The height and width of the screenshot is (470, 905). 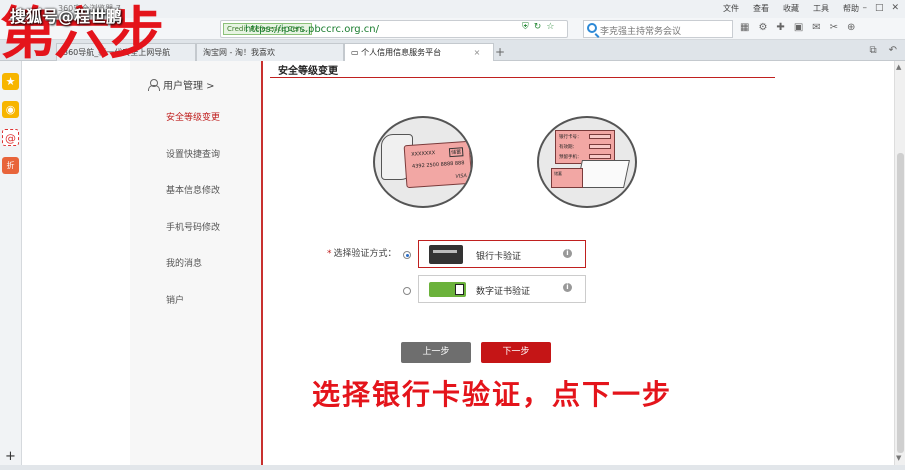 I want to click on pdf-icon: ▣, so click(x=798, y=27).